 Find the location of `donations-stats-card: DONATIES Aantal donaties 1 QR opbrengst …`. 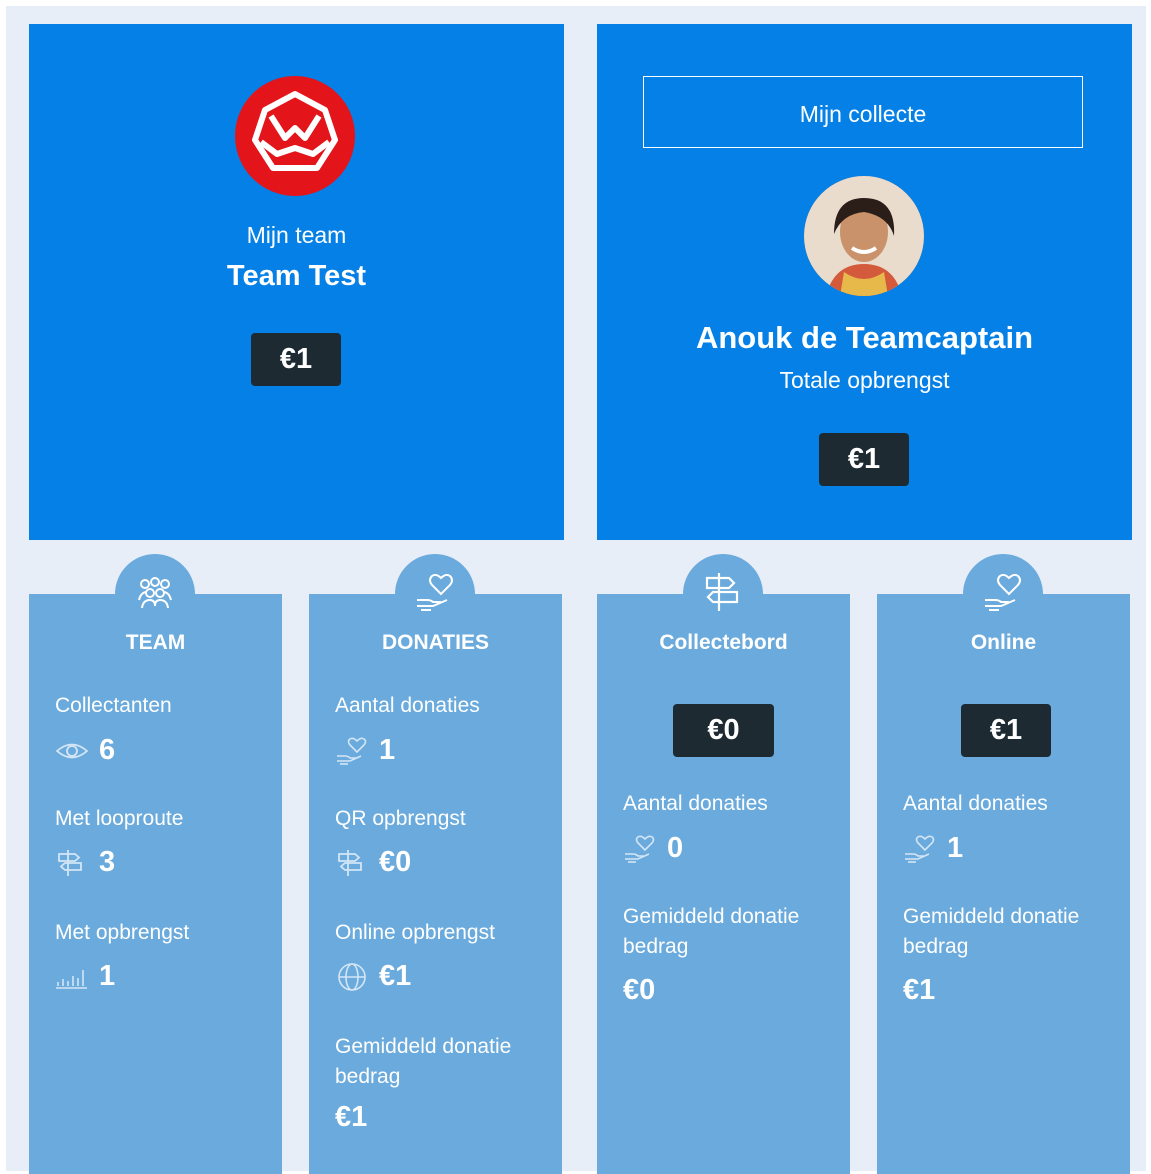

donations-stats-card: DONATIES Aantal donaties 1 QR opbrengst … is located at coordinates (435, 864).